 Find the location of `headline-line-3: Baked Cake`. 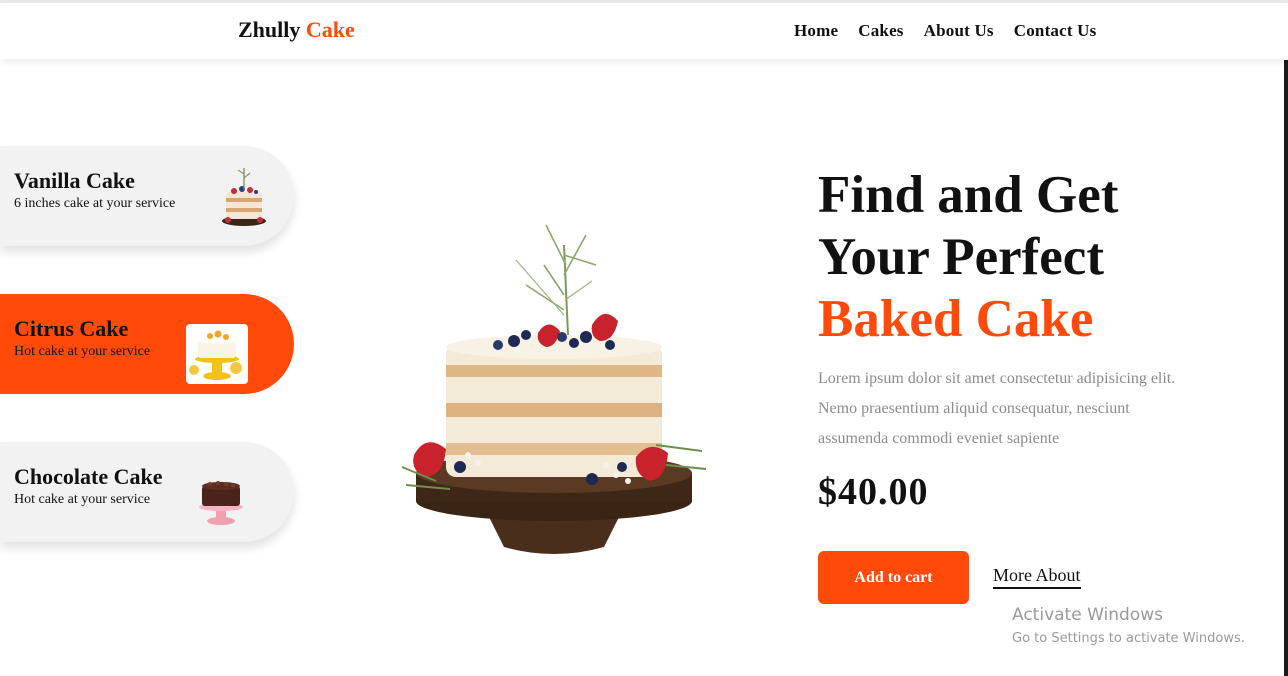

headline-line-3: Baked Cake is located at coordinates (956, 319).